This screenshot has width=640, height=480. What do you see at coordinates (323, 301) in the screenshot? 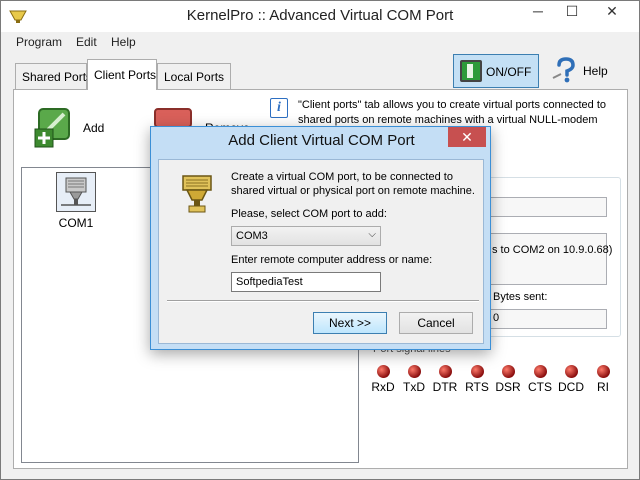
I see `dialog-separator` at bounding box center [323, 301].